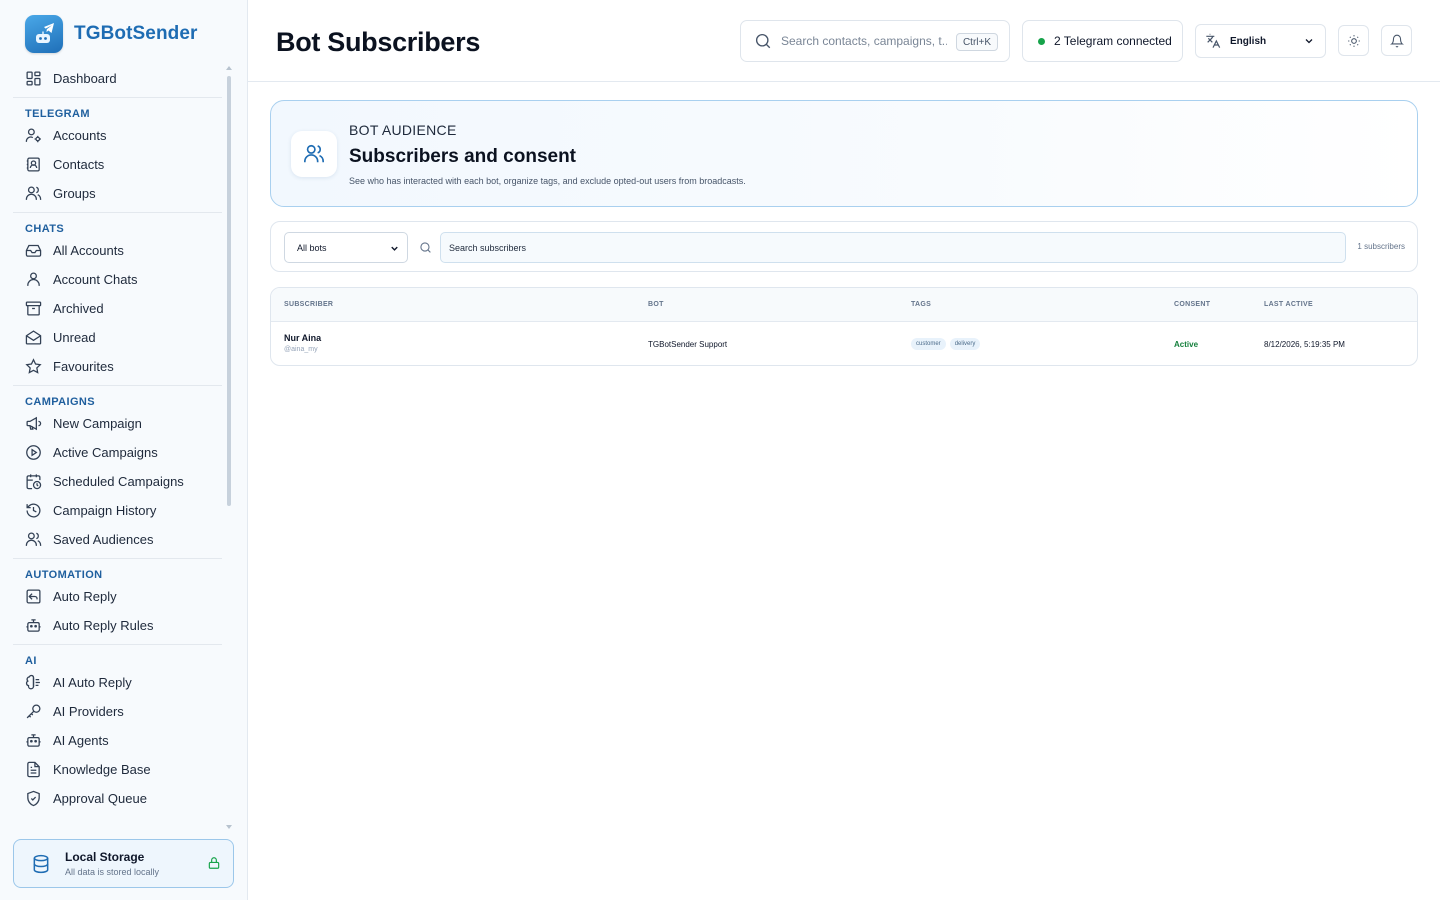 The height and width of the screenshot is (900, 1440). What do you see at coordinates (488, 247) in the screenshot?
I see `subscriber-search-placeholder: Search subscribers` at bounding box center [488, 247].